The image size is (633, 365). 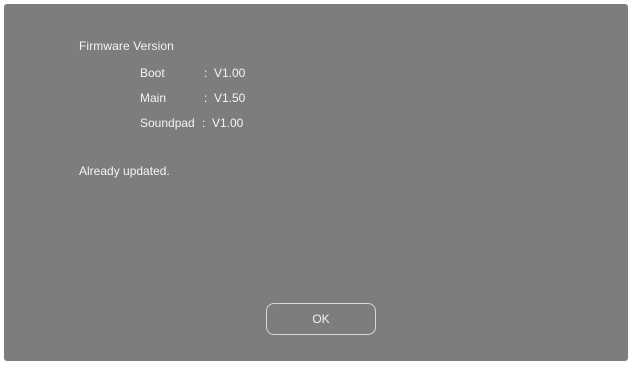 What do you see at coordinates (192, 99) in the screenshot?
I see `version-row-main: Main : V1.50` at bounding box center [192, 99].